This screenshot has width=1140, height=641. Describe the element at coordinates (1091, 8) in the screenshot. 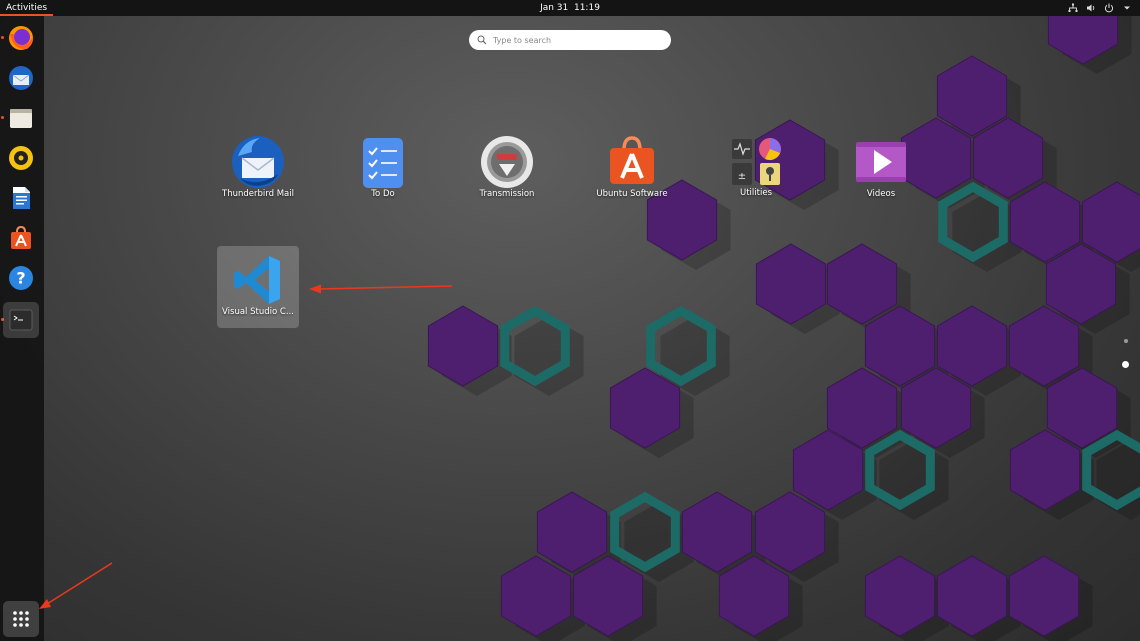

I see `volume-icon` at that location.